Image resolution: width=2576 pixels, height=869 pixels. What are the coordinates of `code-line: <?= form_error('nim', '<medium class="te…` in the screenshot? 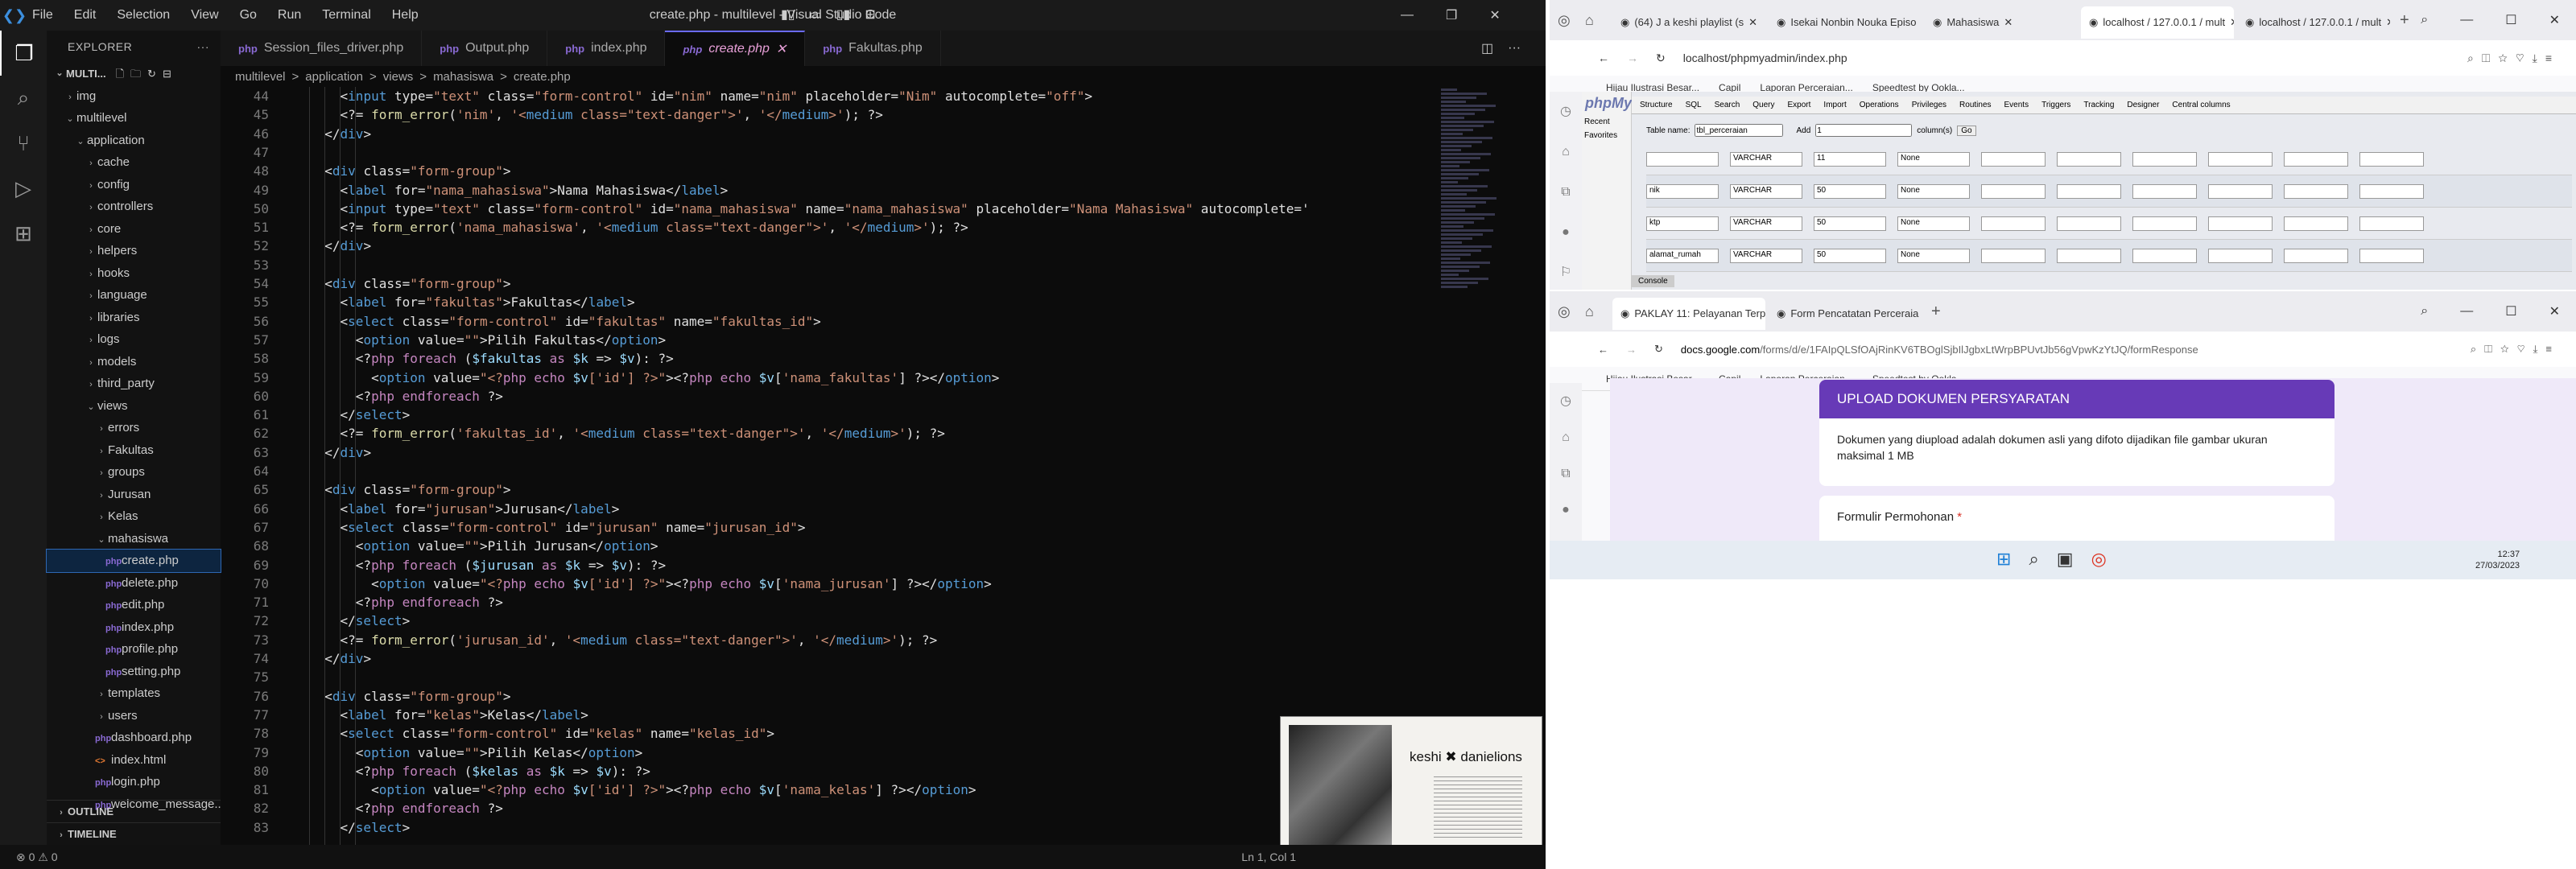 It's located at (596, 114).